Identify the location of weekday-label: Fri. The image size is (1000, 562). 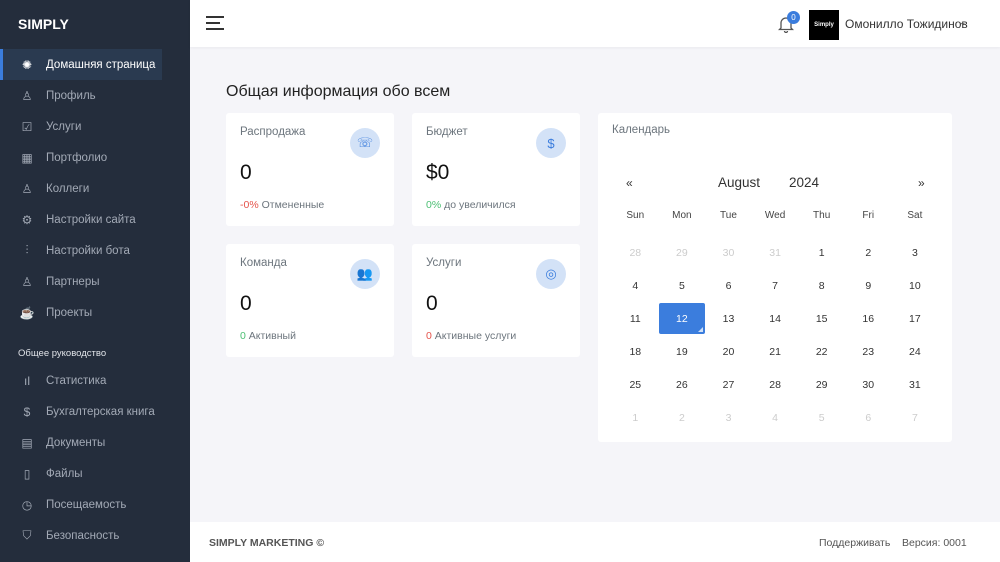
(868, 215).